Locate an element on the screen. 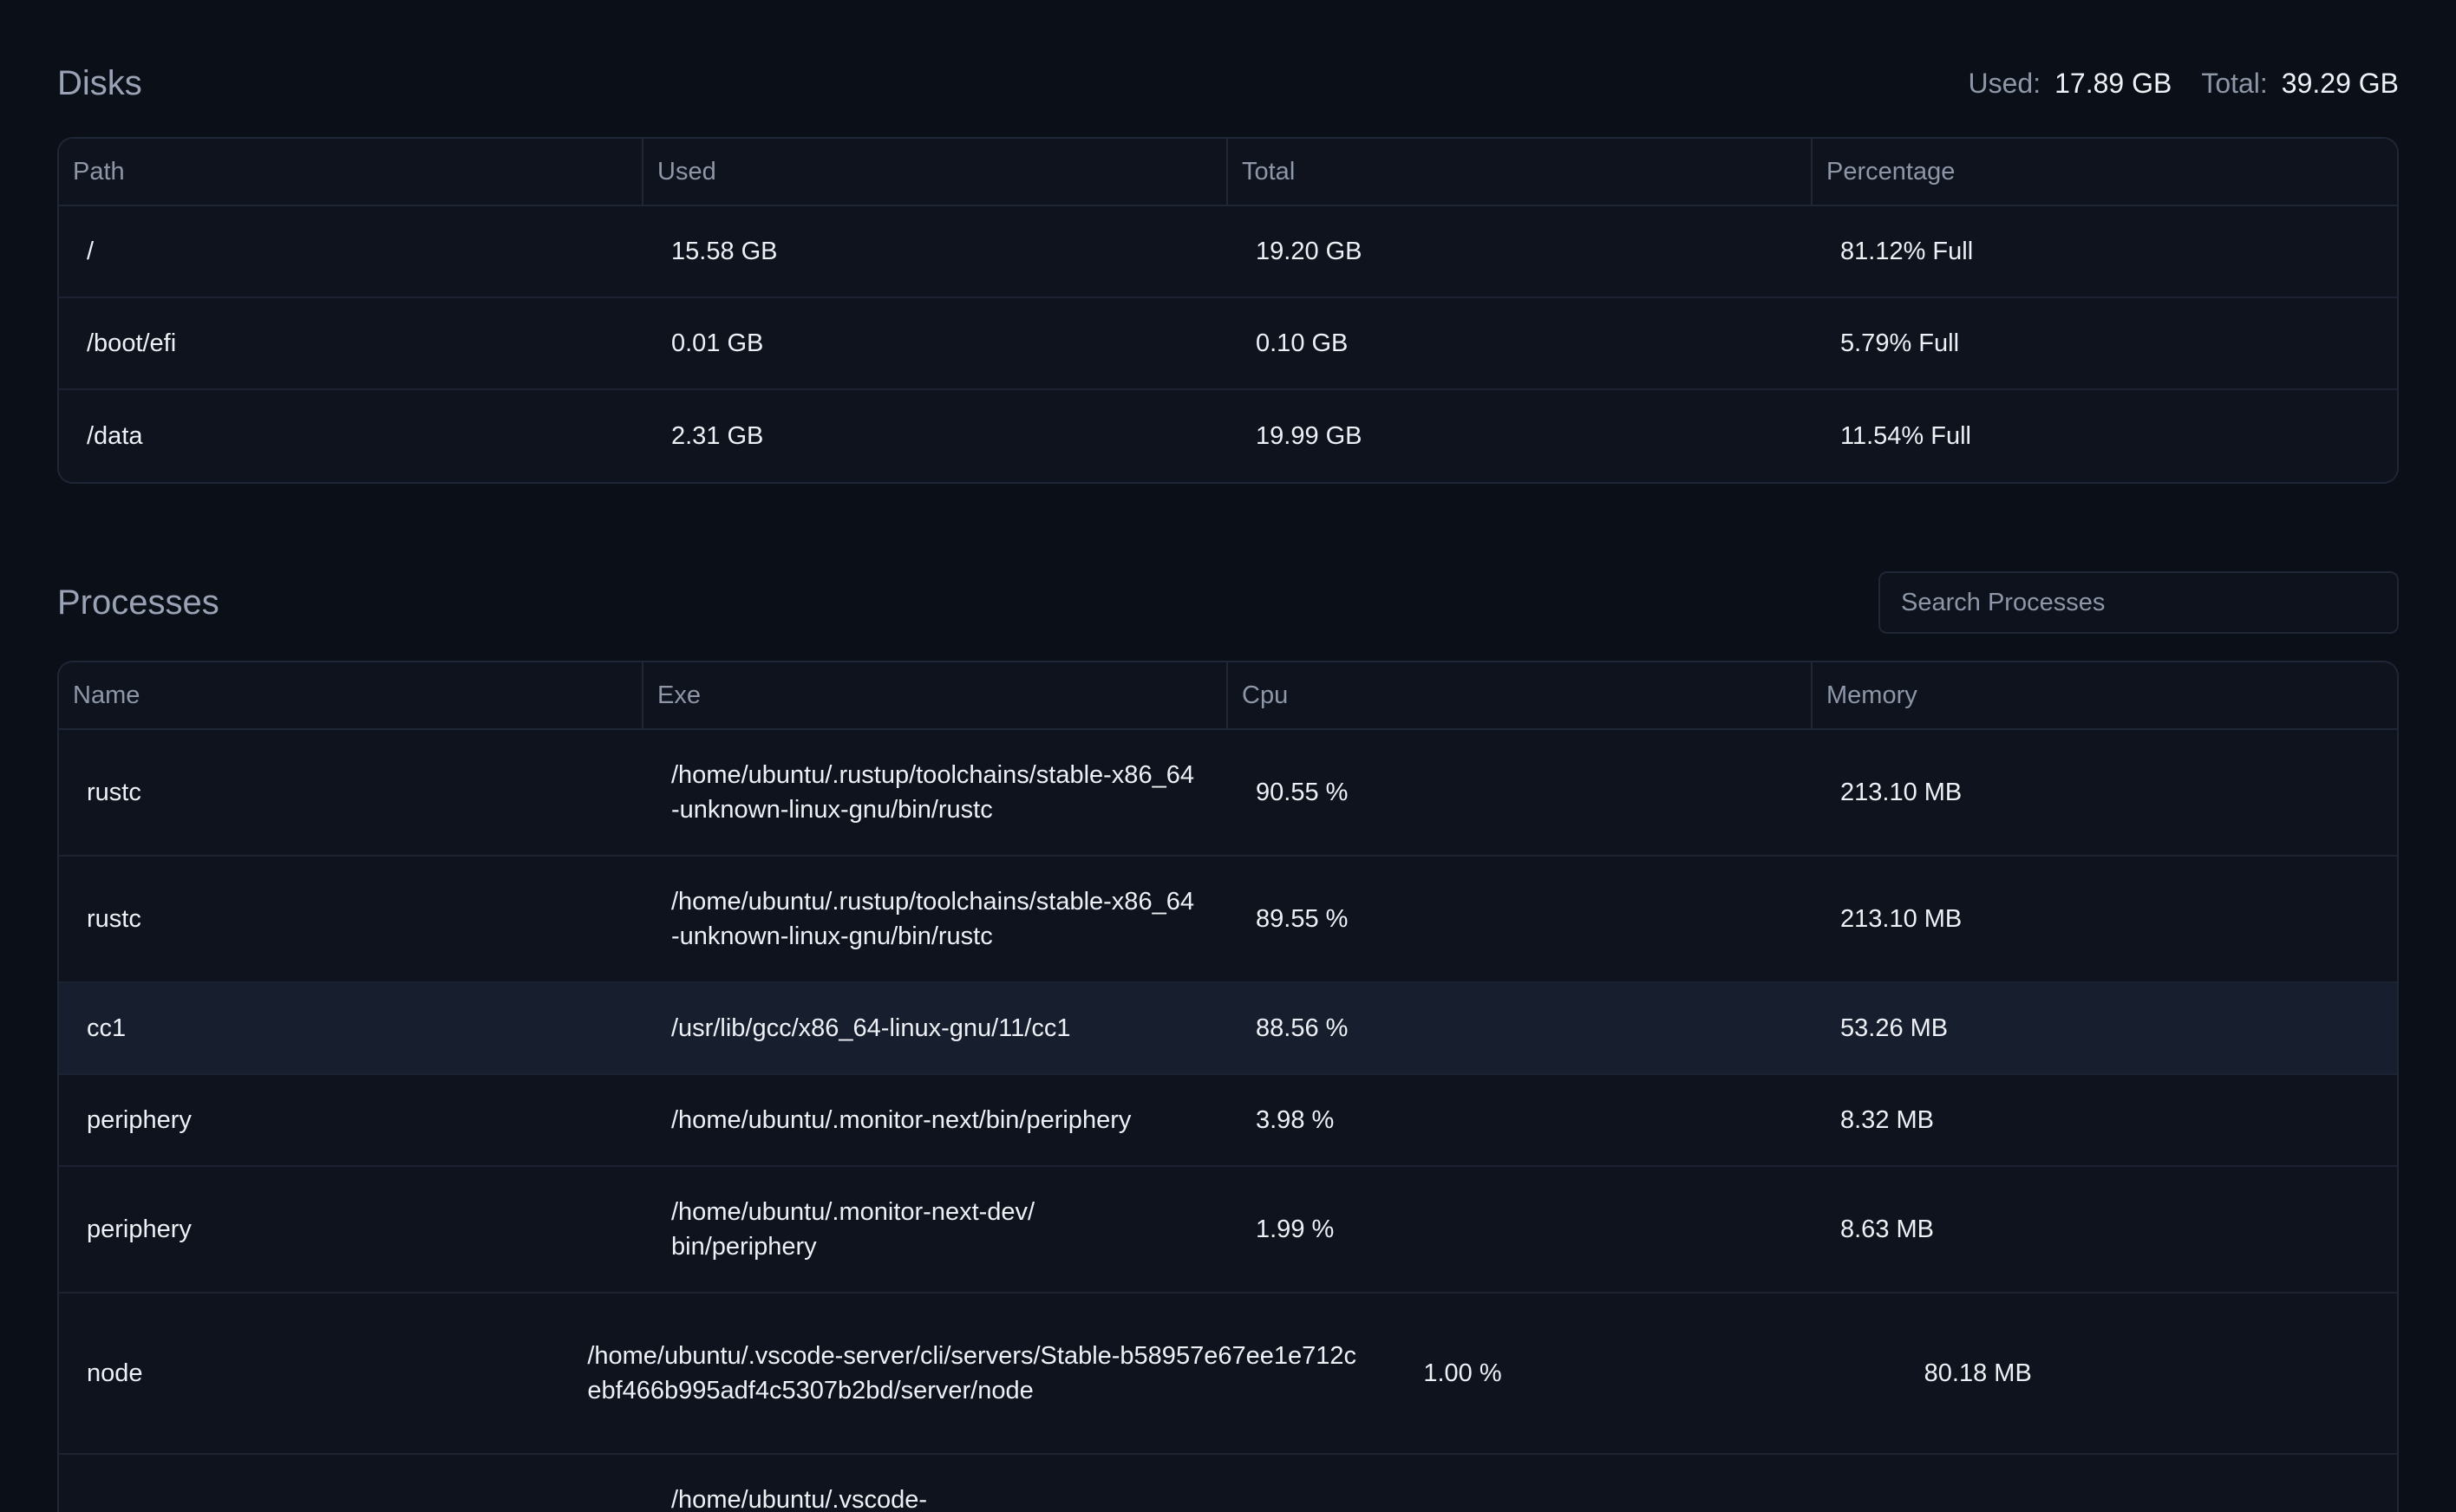 The image size is (2456, 1512). process-memory: 8.32 MB is located at coordinates (1887, 1120).